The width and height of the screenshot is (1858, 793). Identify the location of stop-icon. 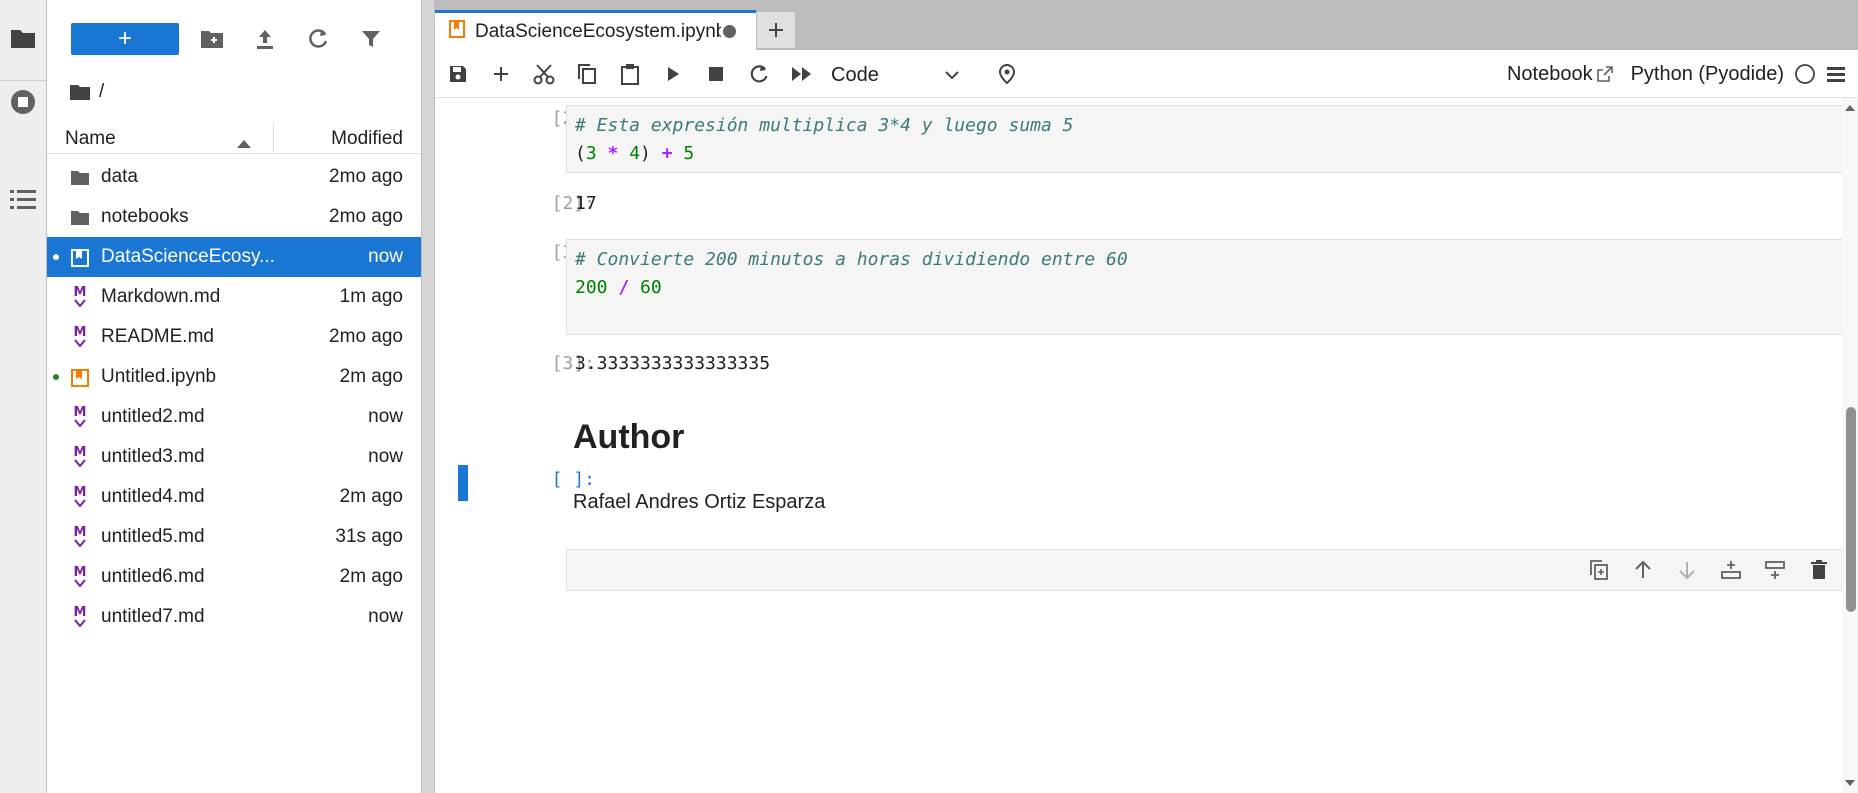
(716, 74).